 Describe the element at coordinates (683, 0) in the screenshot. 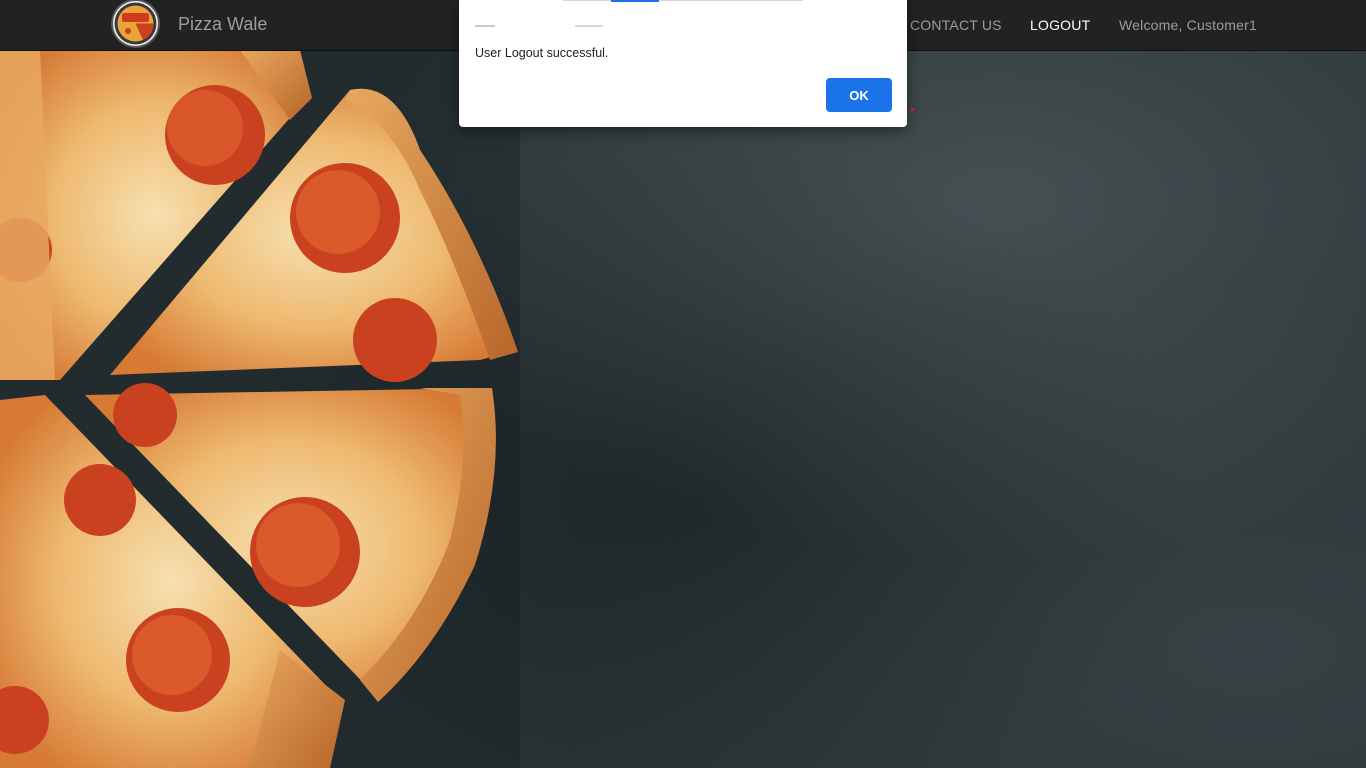

I see `dialog-top-divider` at that location.